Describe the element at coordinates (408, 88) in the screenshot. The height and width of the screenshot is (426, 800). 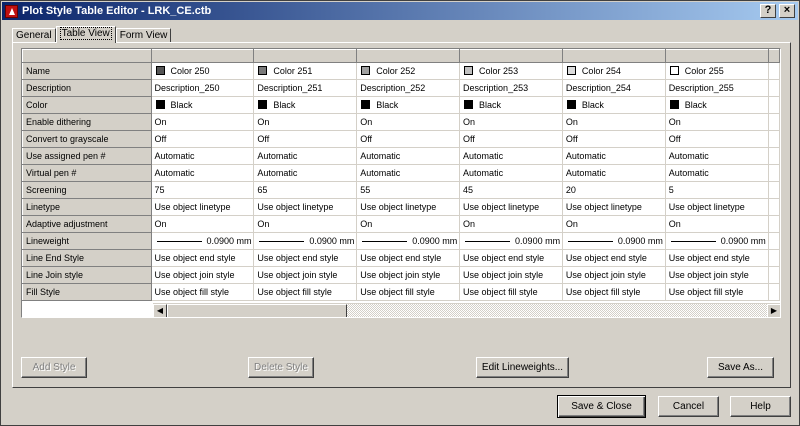
I see `table-cell: Description_252` at that location.